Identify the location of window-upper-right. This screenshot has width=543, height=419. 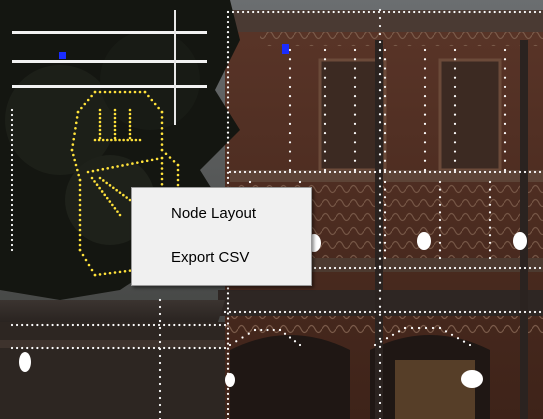
(470, 115).